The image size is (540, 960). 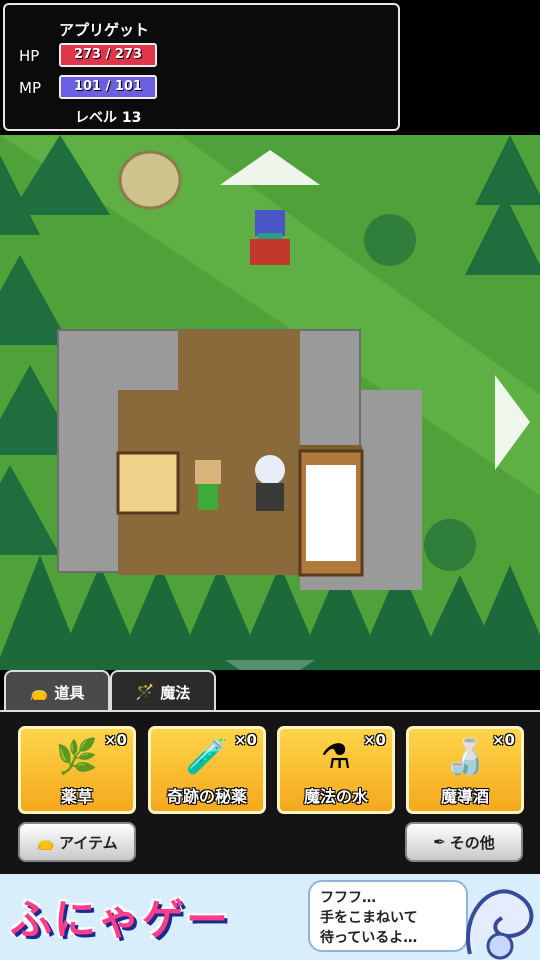 What do you see at coordinates (104, 30) in the screenshot?
I see `character-name: アプリゲット` at bounding box center [104, 30].